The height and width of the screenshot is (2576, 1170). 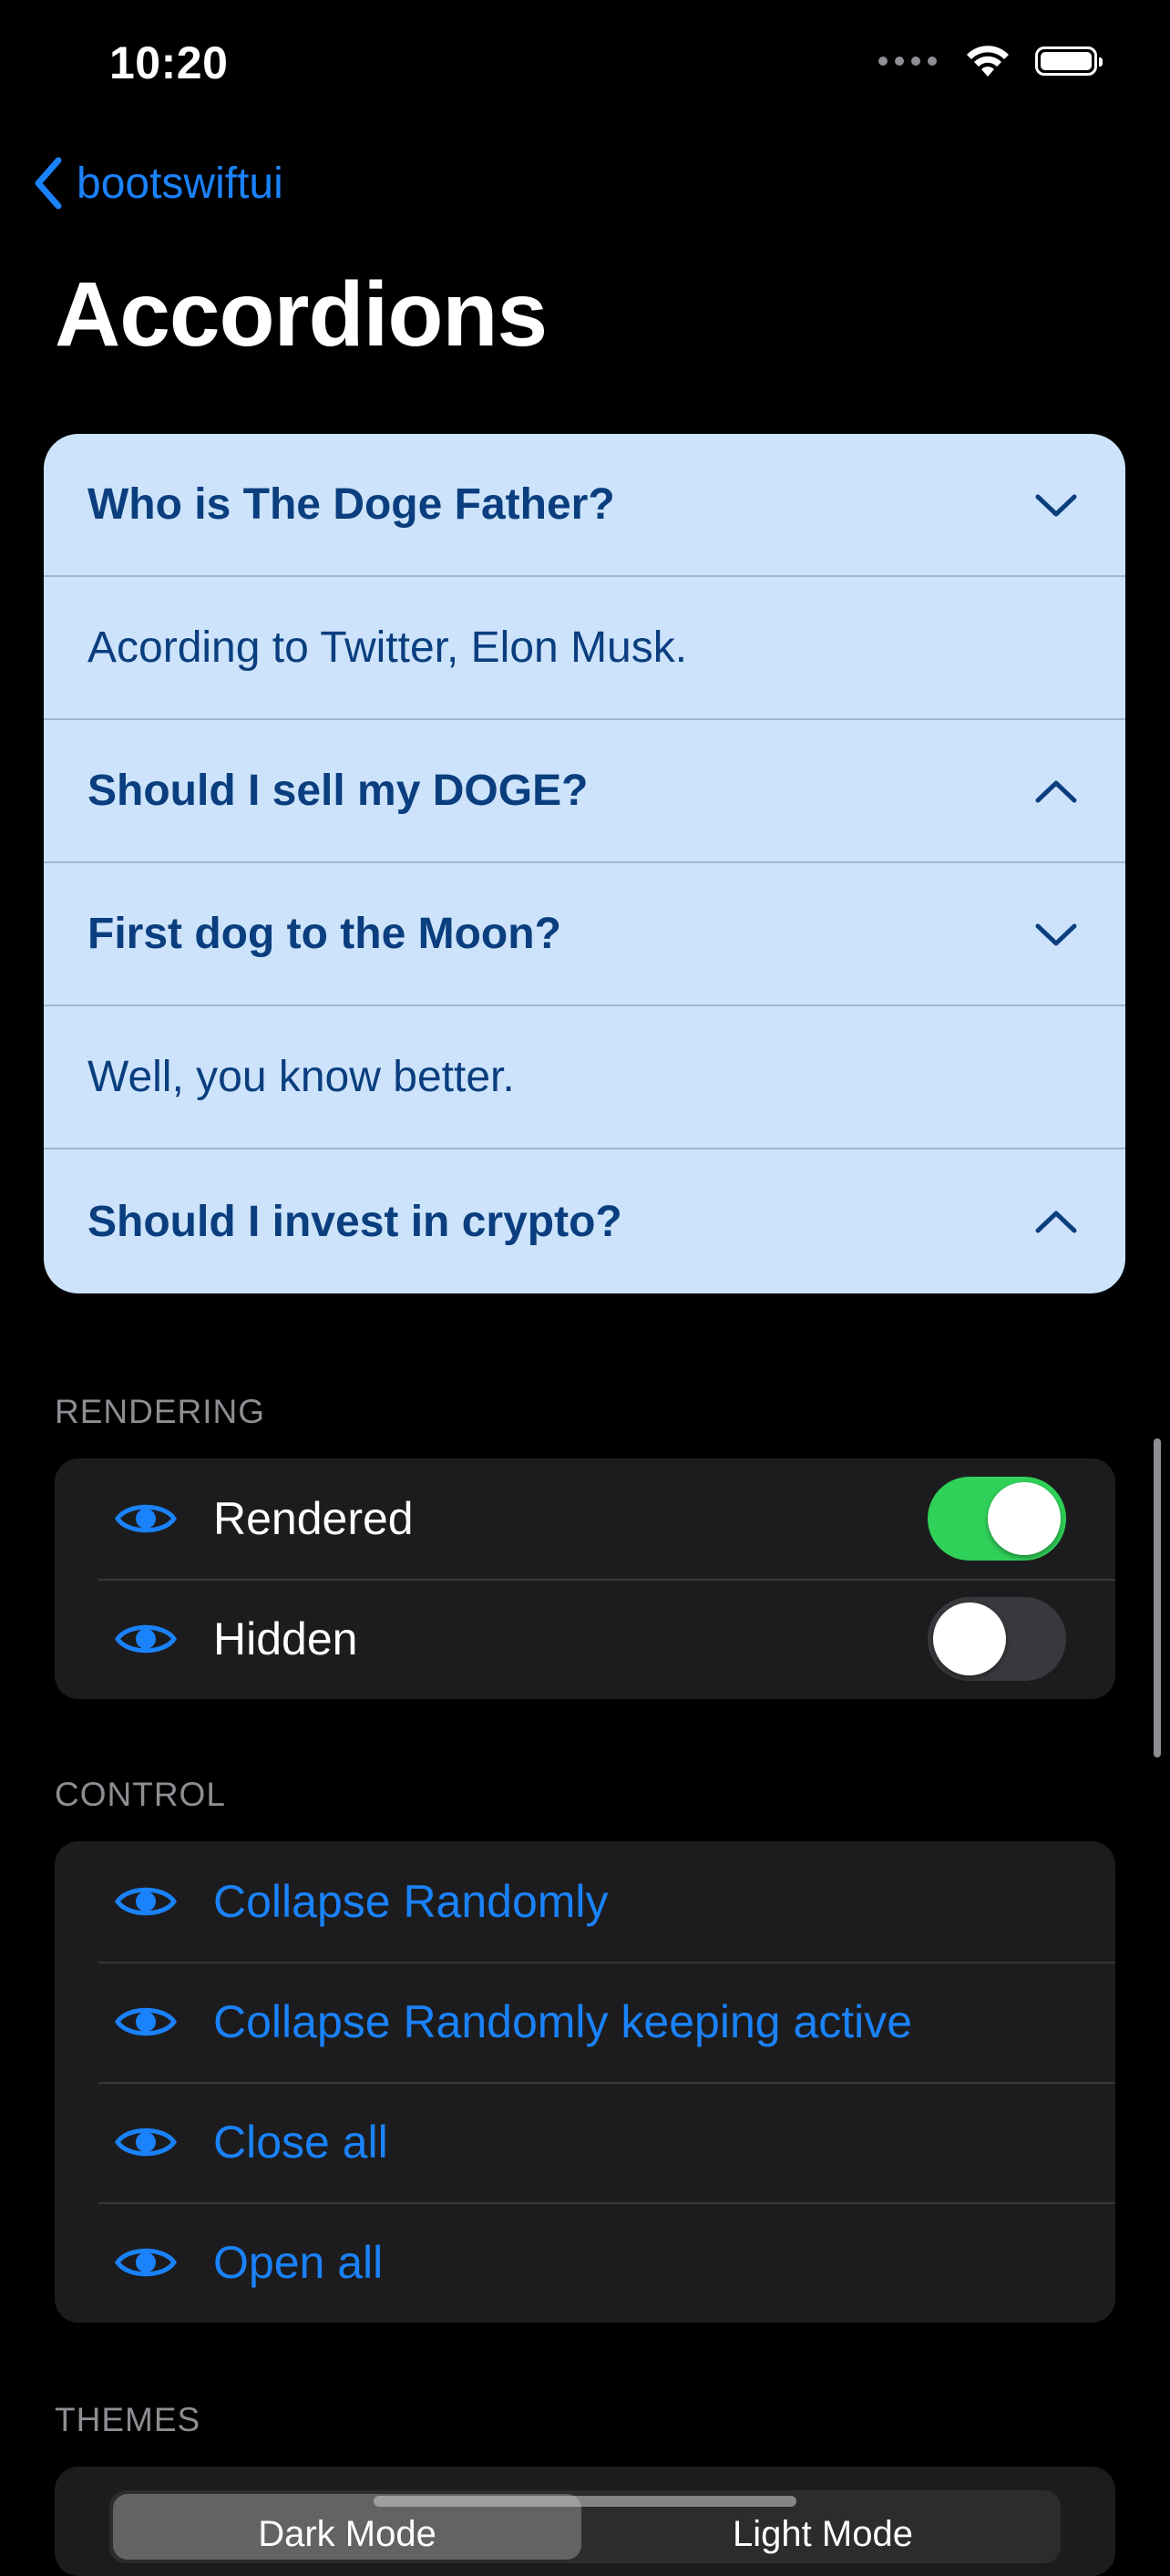 I want to click on accordion-content-text: Well, you know better., so click(x=301, y=1077).